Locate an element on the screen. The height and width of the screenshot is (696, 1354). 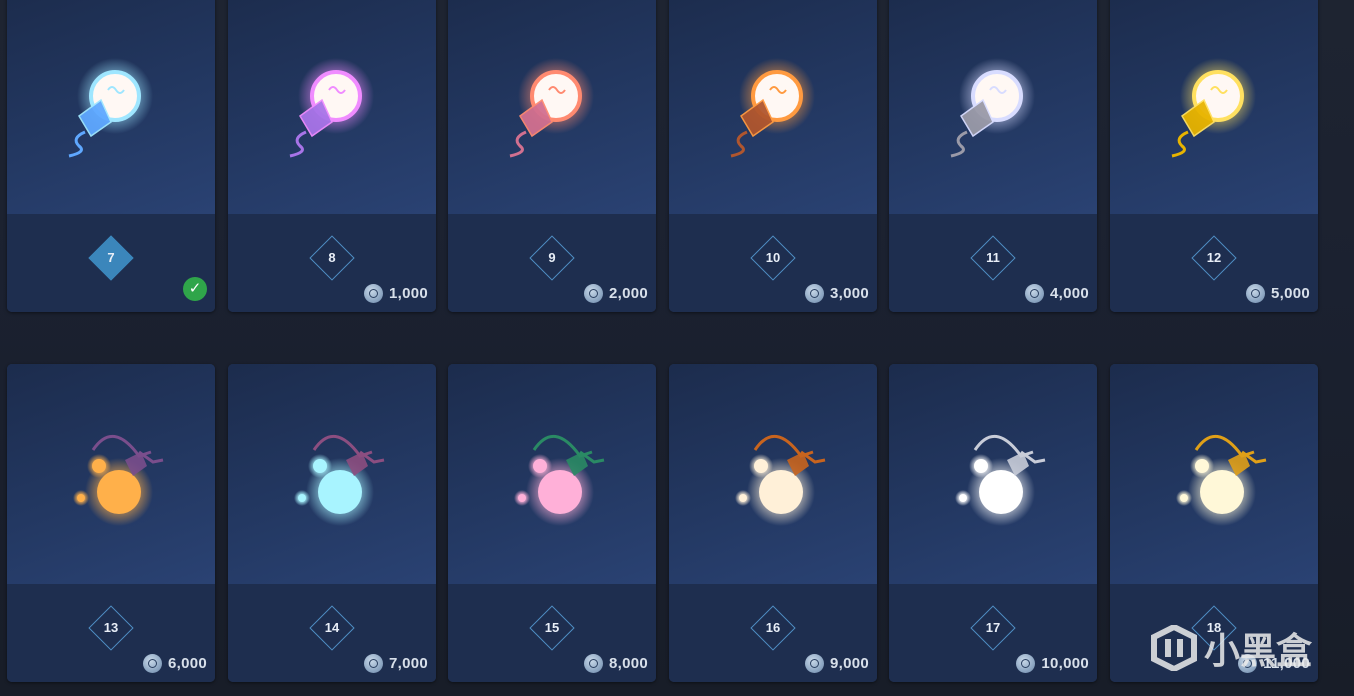
price-value: 9,000 is located at coordinates (849, 663).